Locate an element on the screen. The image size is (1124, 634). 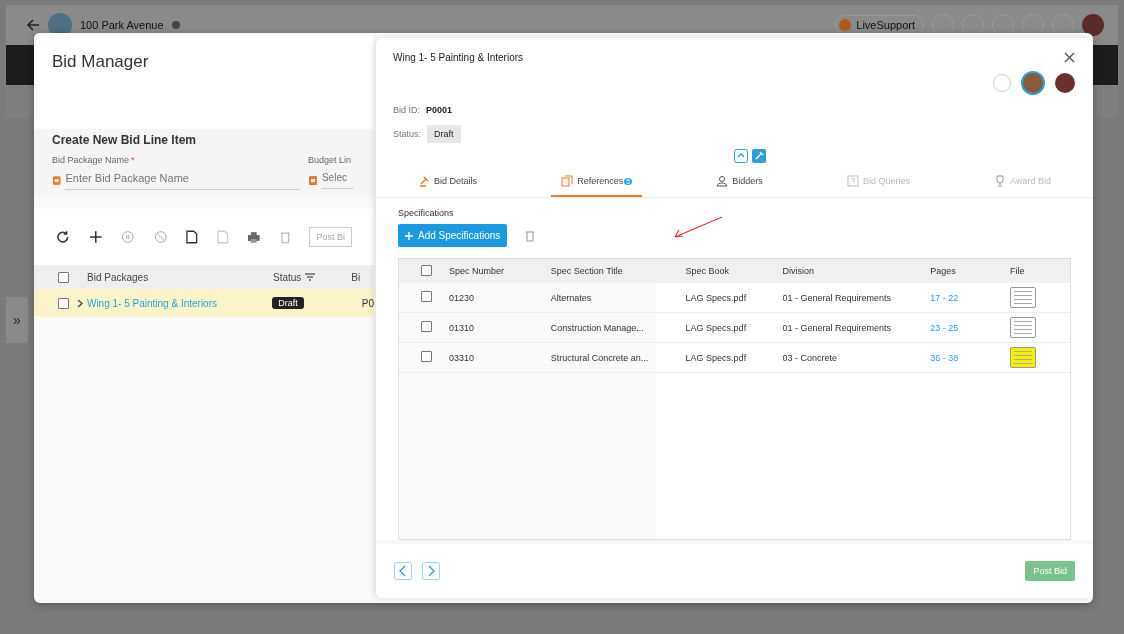
close-icon is located at coordinates (1069, 57).